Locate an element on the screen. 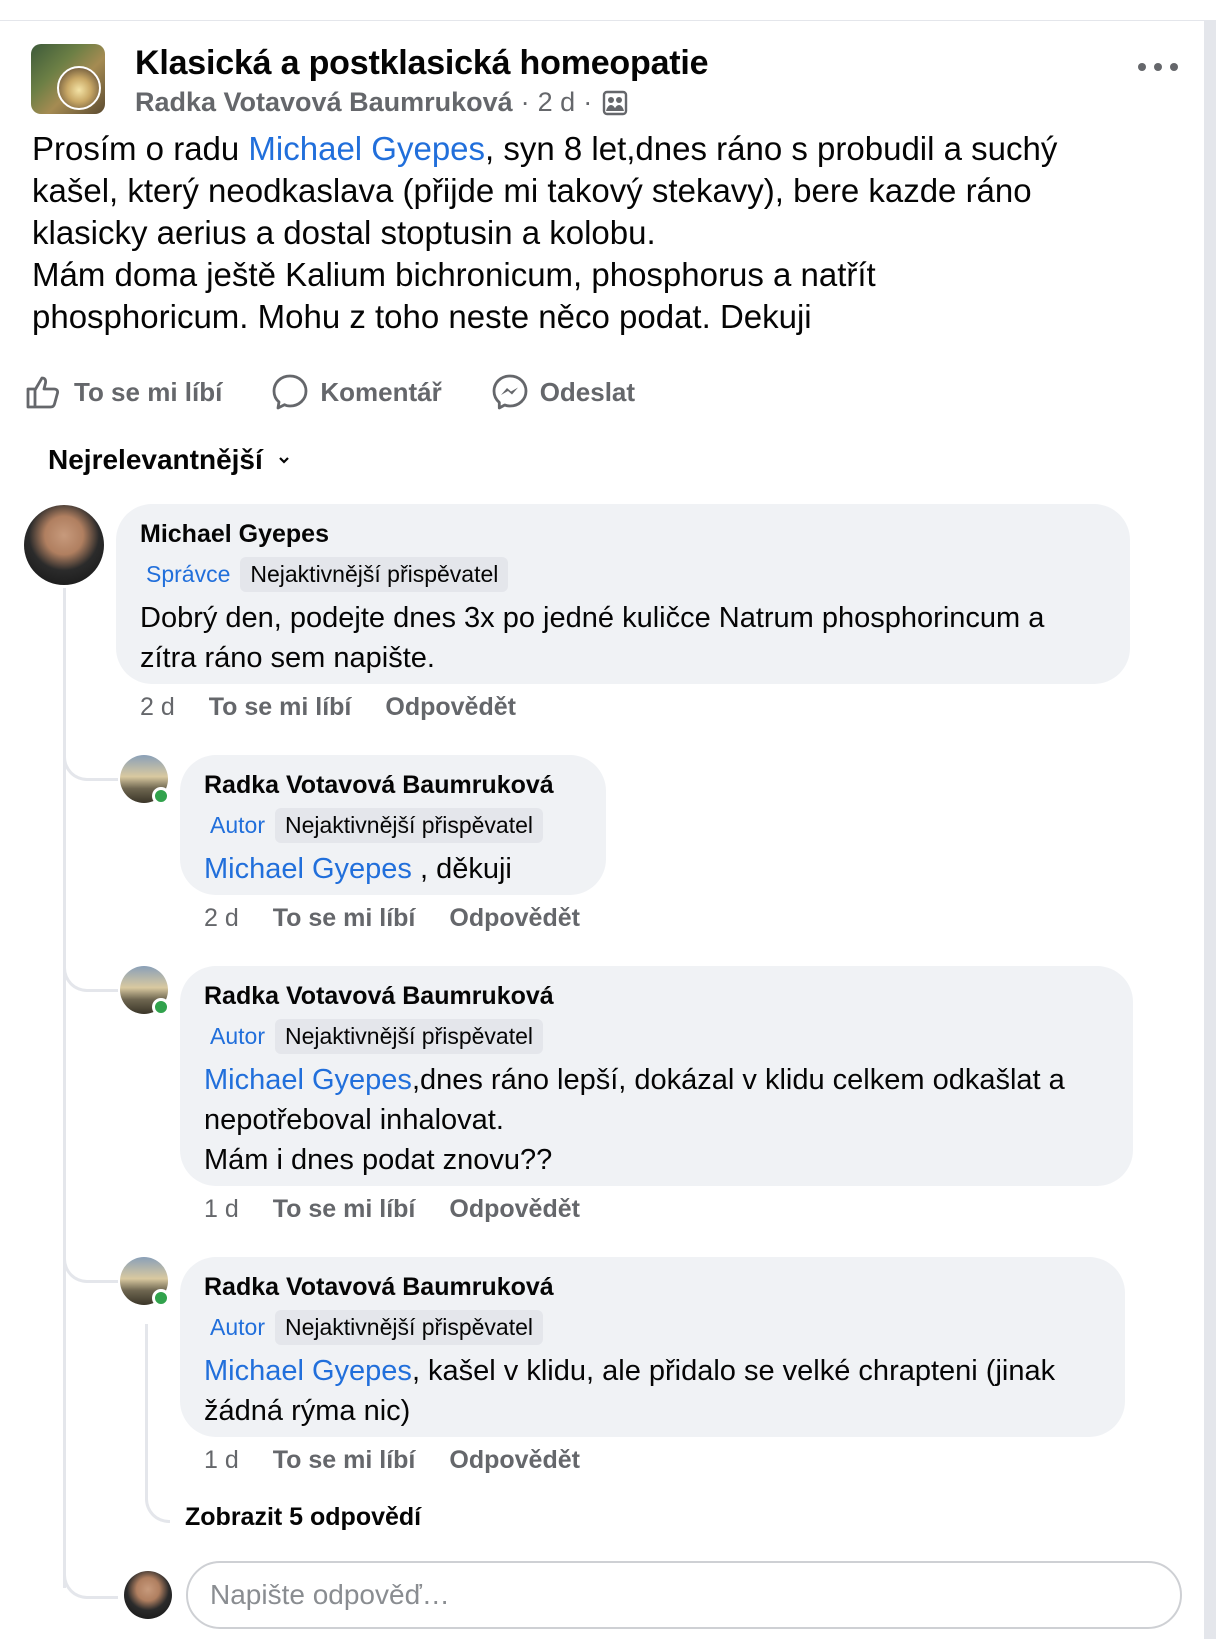 The image size is (1216, 1639). author-avatar-overlay is located at coordinates (79, 88).